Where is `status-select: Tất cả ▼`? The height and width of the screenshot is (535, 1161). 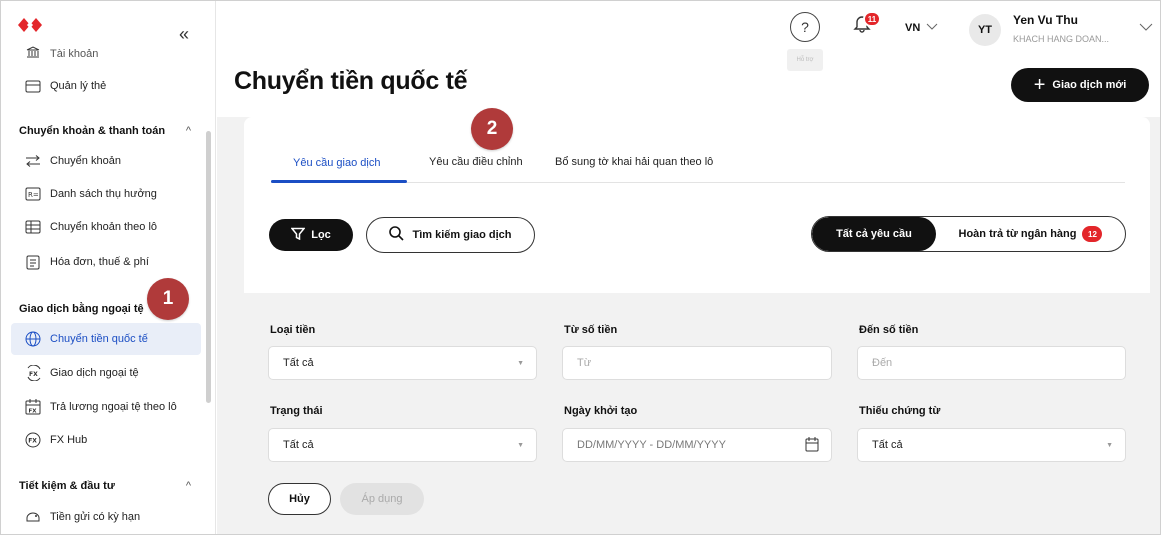 status-select: Tất cả ▼ is located at coordinates (402, 445).